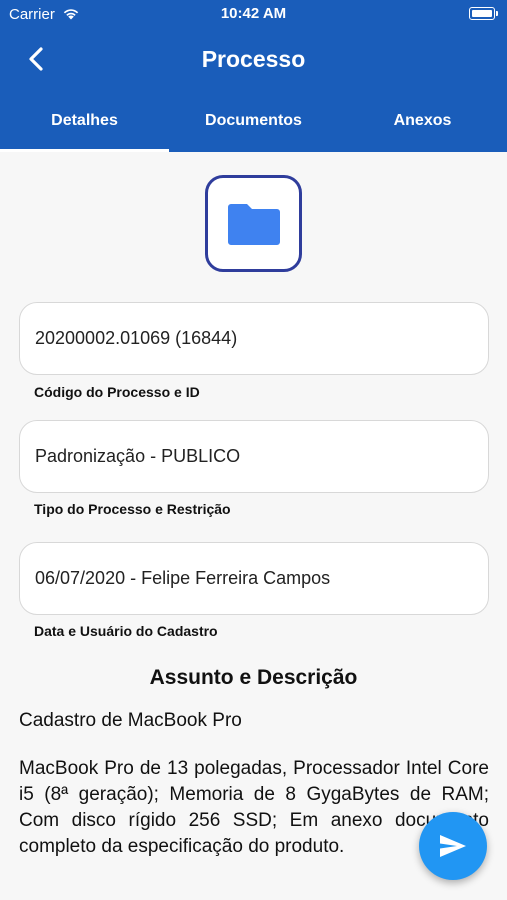 This screenshot has height=900, width=507. What do you see at coordinates (126, 631) in the screenshot?
I see `registration-label: Data e Usuário do Cadastro` at bounding box center [126, 631].